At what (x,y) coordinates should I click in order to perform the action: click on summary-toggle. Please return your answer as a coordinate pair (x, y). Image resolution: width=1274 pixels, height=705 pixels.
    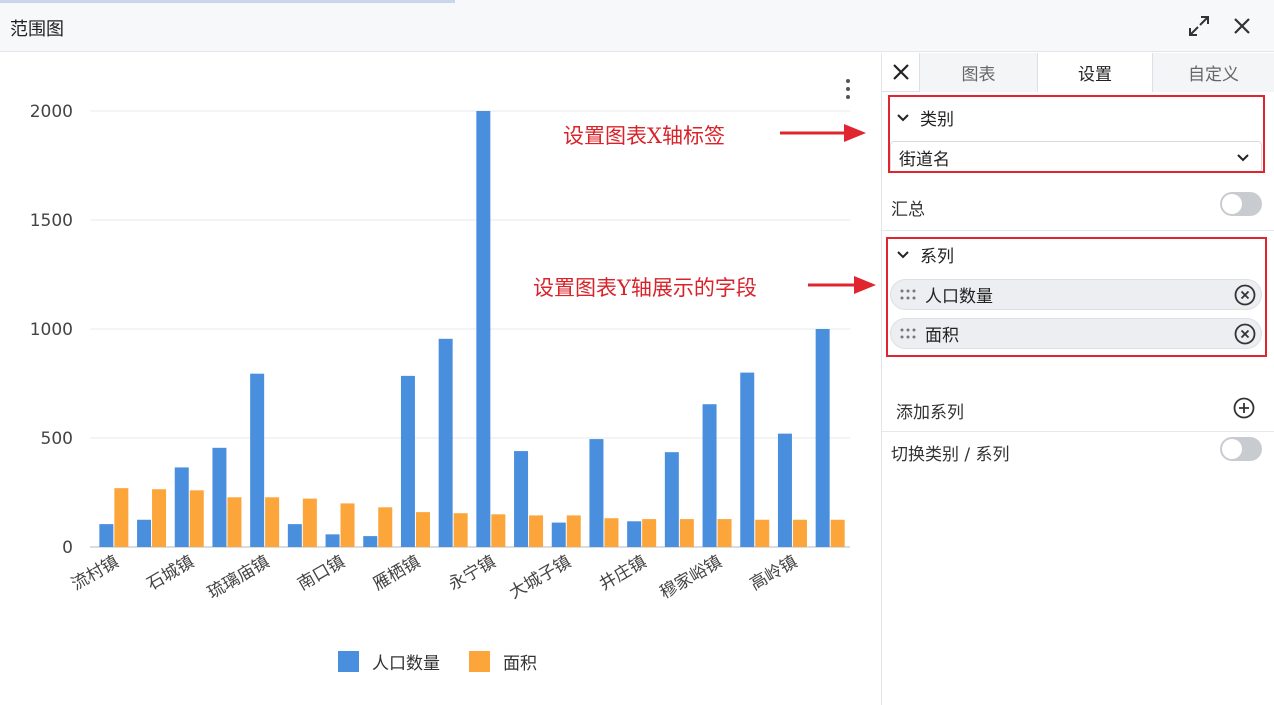
    Looking at the image, I should click on (1241, 204).